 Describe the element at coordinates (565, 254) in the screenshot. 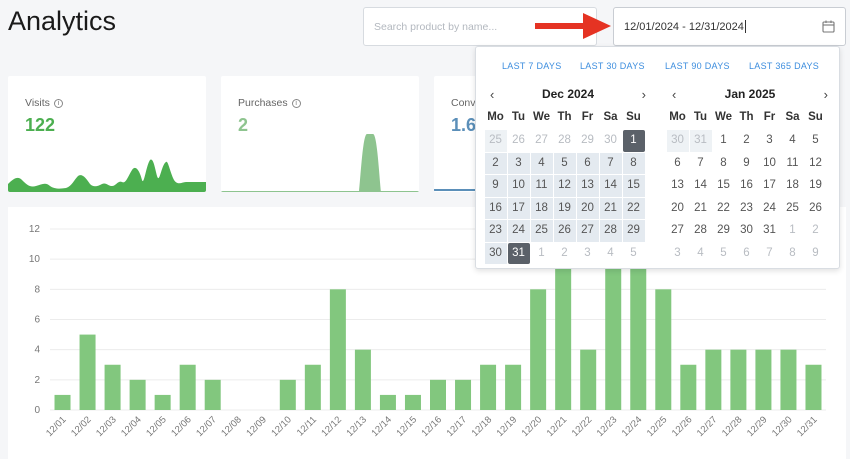

I see `calendar-day: 2` at that location.